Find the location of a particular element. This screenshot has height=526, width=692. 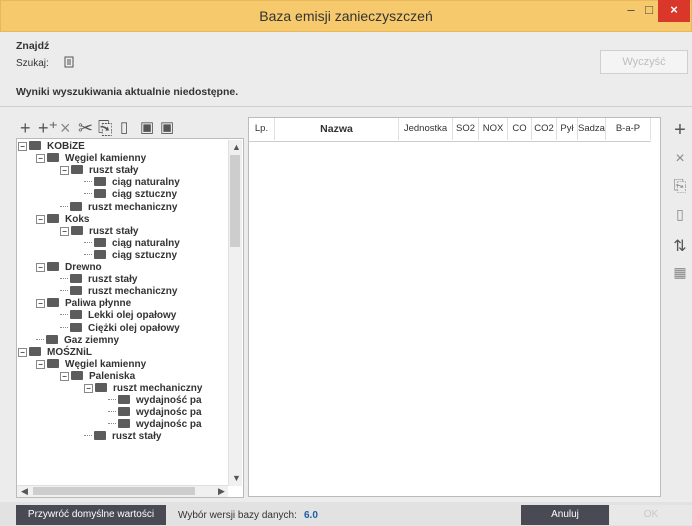

clear-button: Wyczyść is located at coordinates (644, 62).